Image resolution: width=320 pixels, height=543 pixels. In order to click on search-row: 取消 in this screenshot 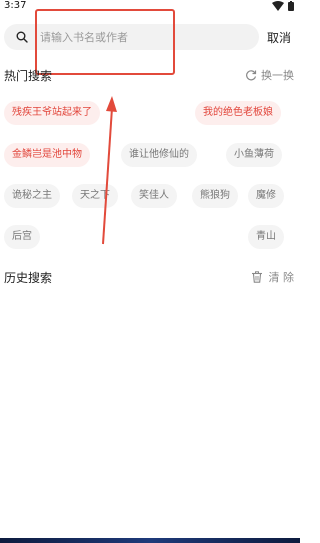, I will do `click(150, 37)`.